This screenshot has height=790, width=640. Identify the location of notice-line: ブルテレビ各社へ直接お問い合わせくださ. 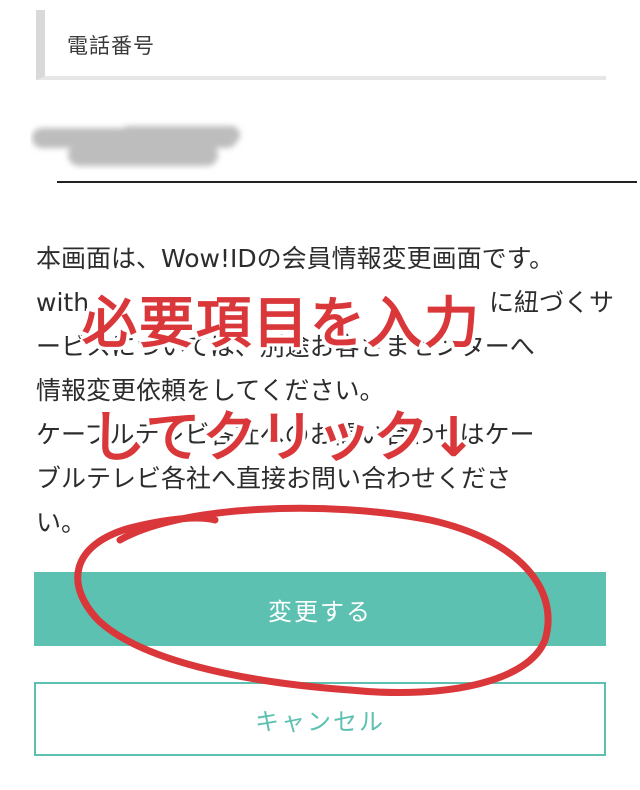
(274, 478).